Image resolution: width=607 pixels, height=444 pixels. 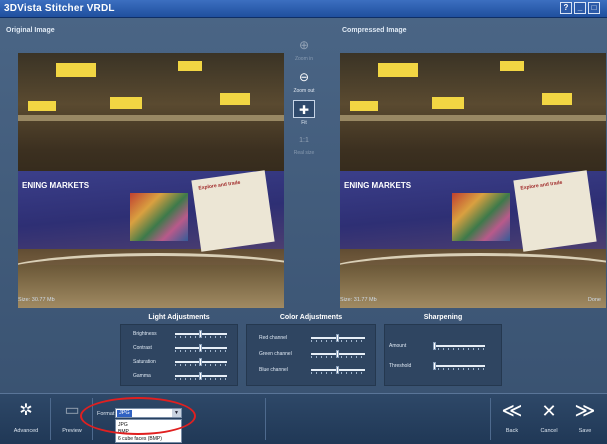 What do you see at coordinates (183, 334) in the screenshot?
I see `brightness-slider: Brightness` at bounding box center [183, 334].